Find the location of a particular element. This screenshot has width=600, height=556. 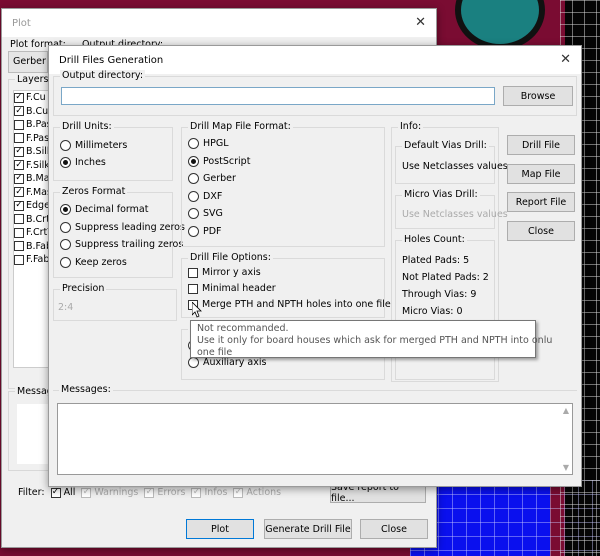

radio-suppress-leading-zeros: Suppress leading zeros is located at coordinates (122, 227).